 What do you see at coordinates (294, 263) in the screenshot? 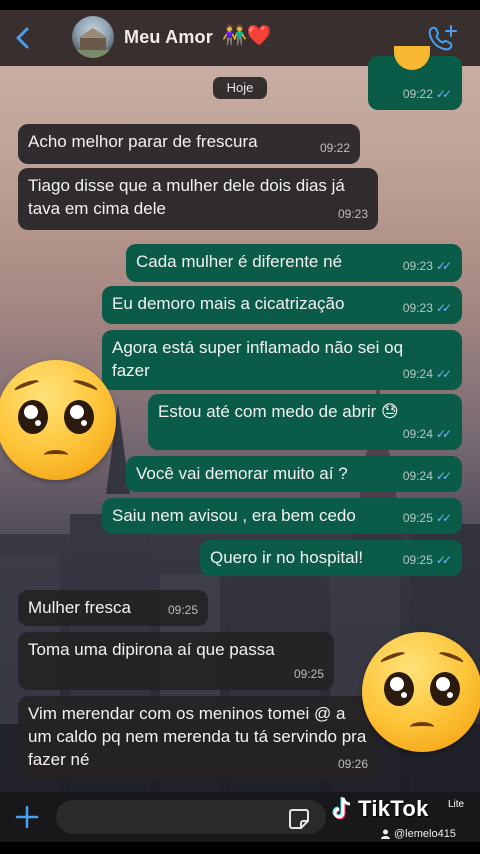
I see `message-bubble-out: Cada mulher é diferente né 09:23 ✓✓` at bounding box center [294, 263].